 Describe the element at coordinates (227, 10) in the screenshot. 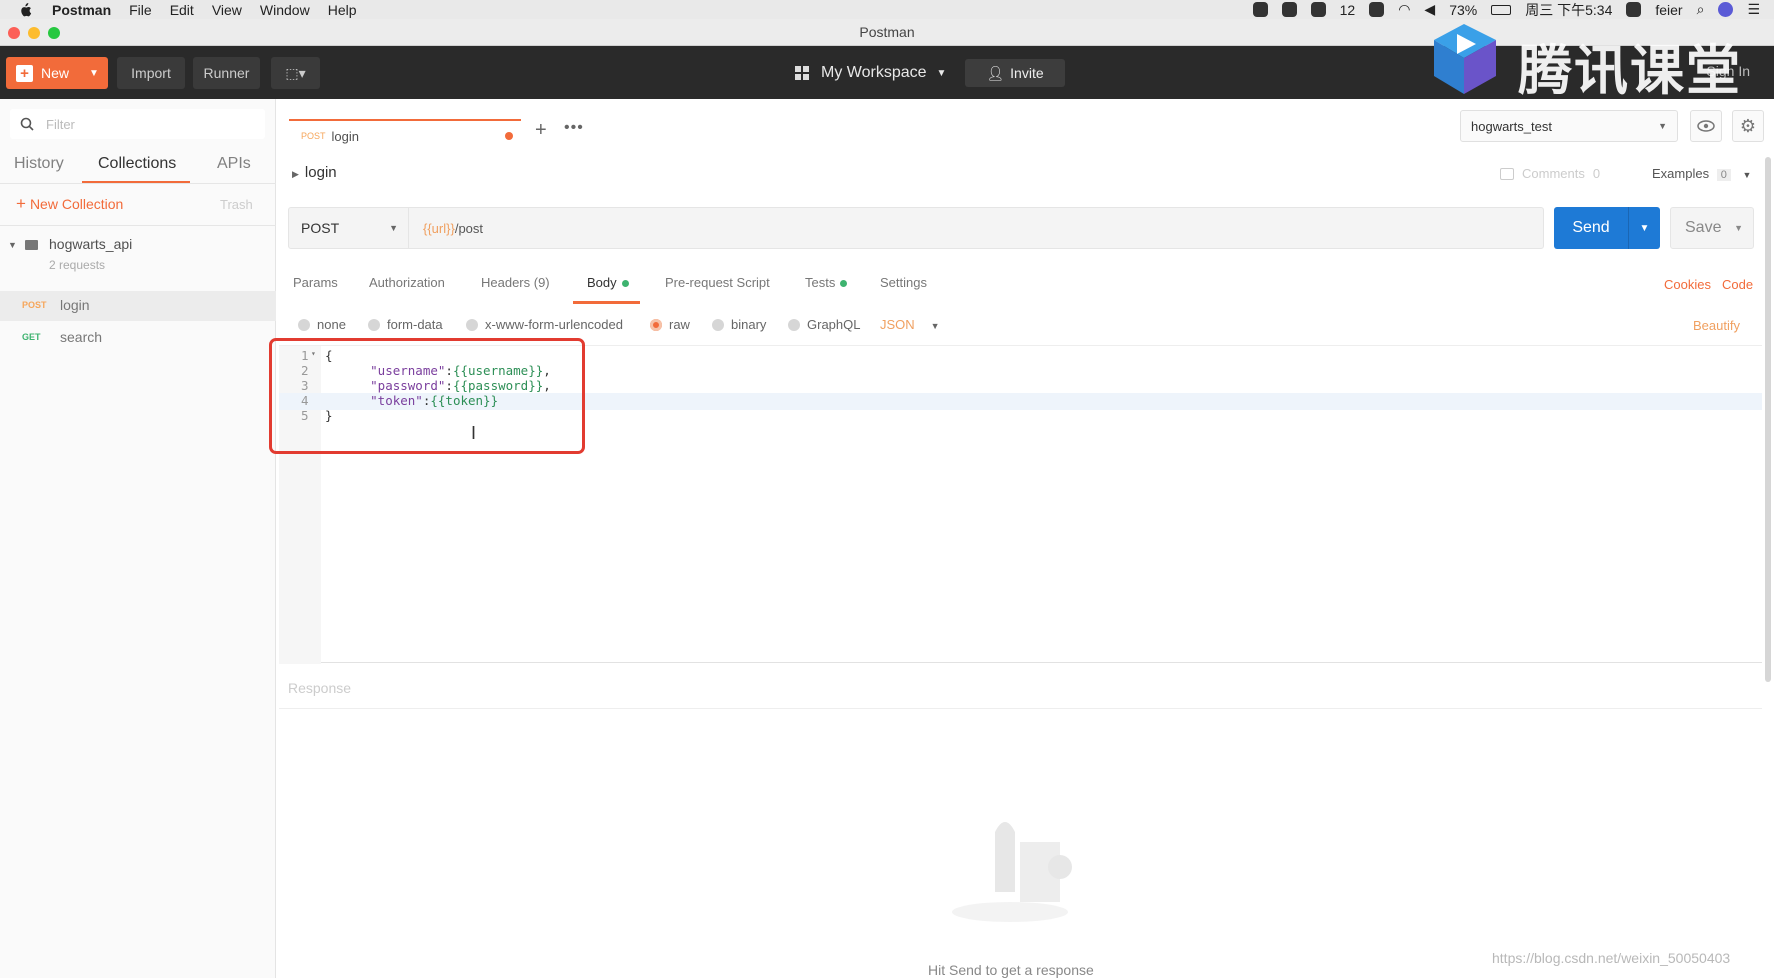

I see `menu-view: View` at that location.